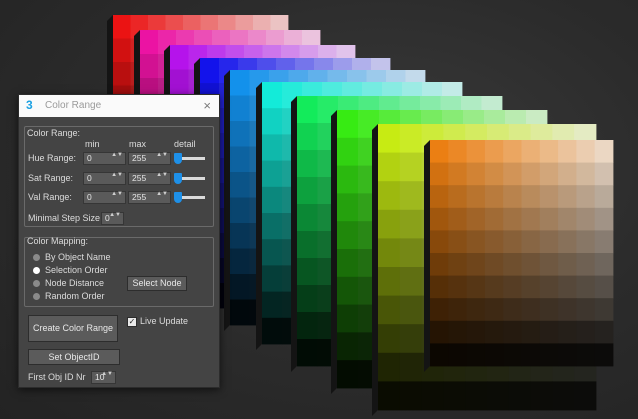 The width and height of the screenshot is (638, 419). I want to click on min-column-header: min, so click(92, 144).